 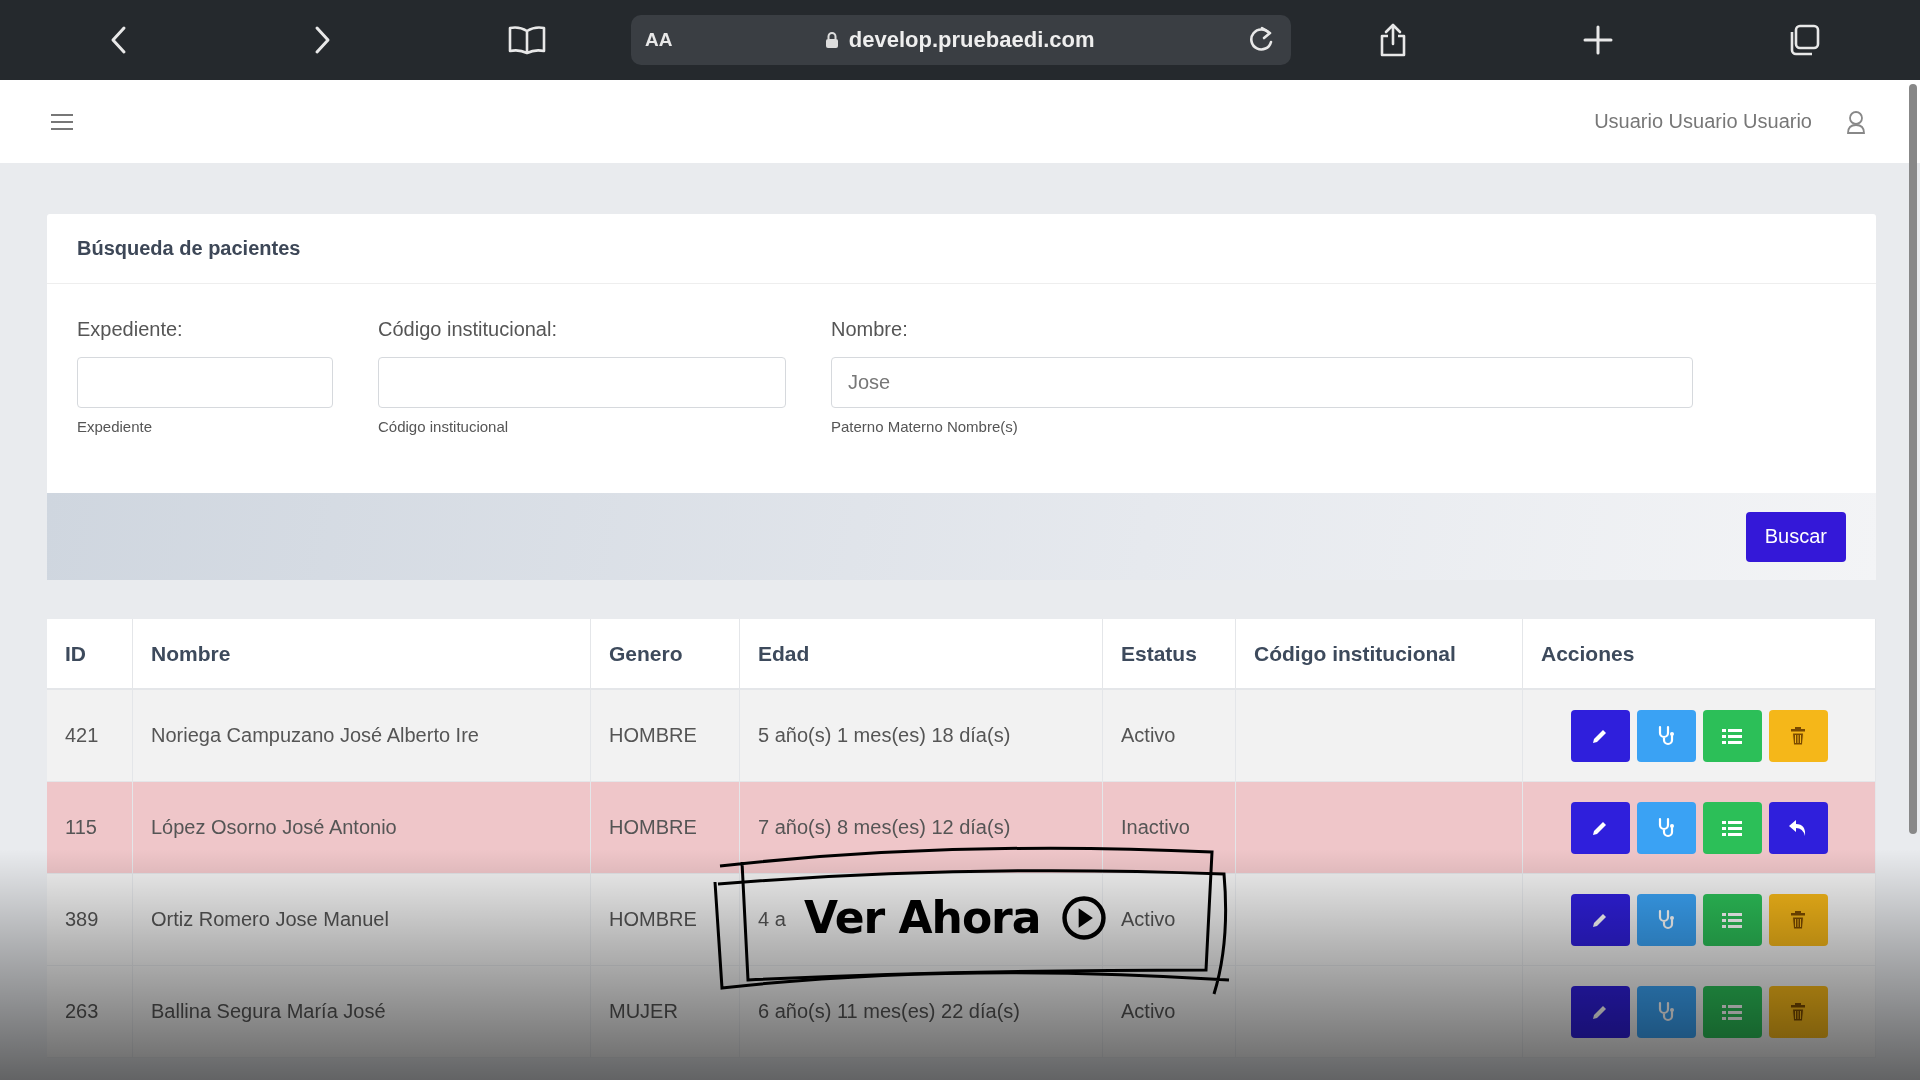 I want to click on url-text: develop.pruebaedi.com, so click(x=971, y=40).